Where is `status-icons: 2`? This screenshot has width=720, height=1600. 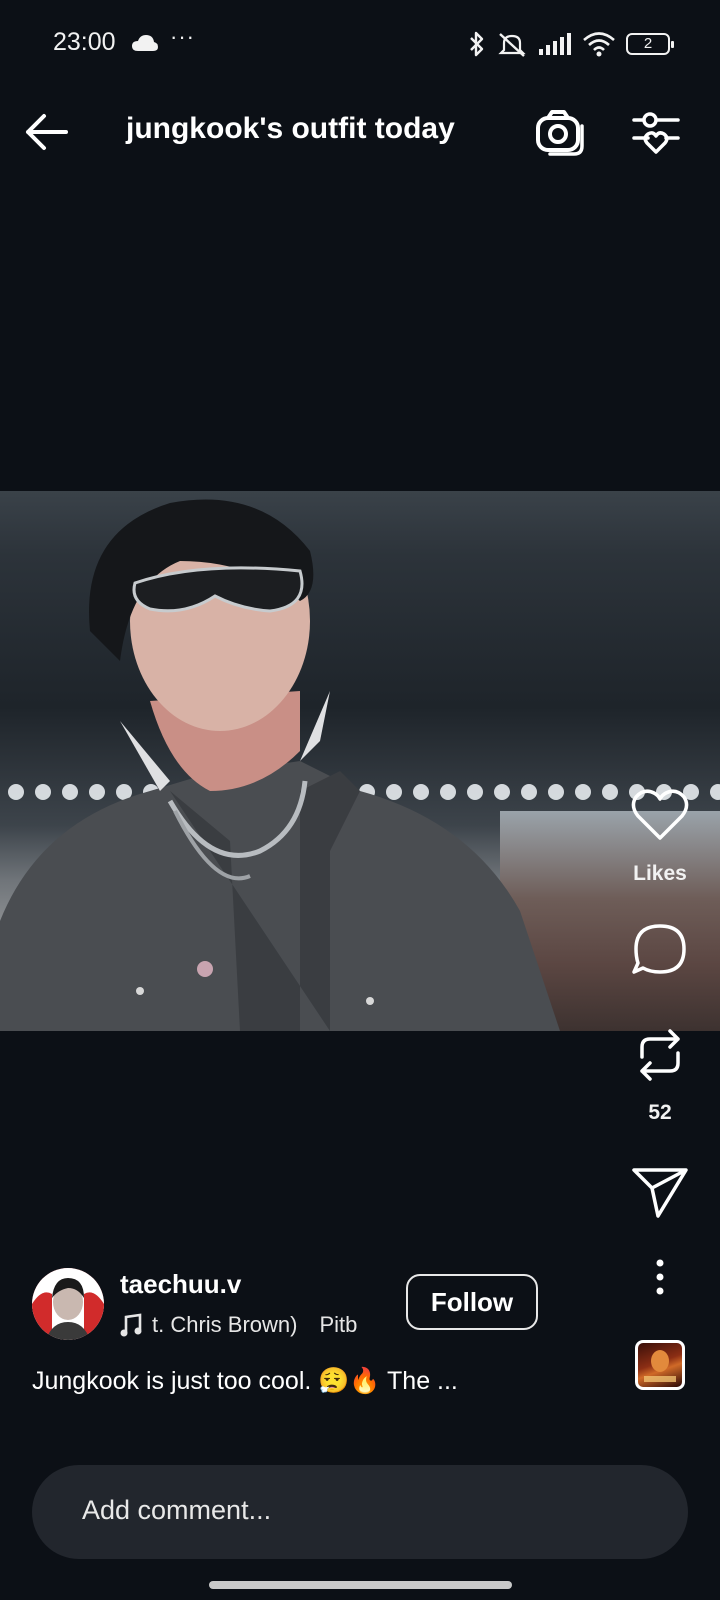
status-icons: 2 is located at coordinates (571, 44).